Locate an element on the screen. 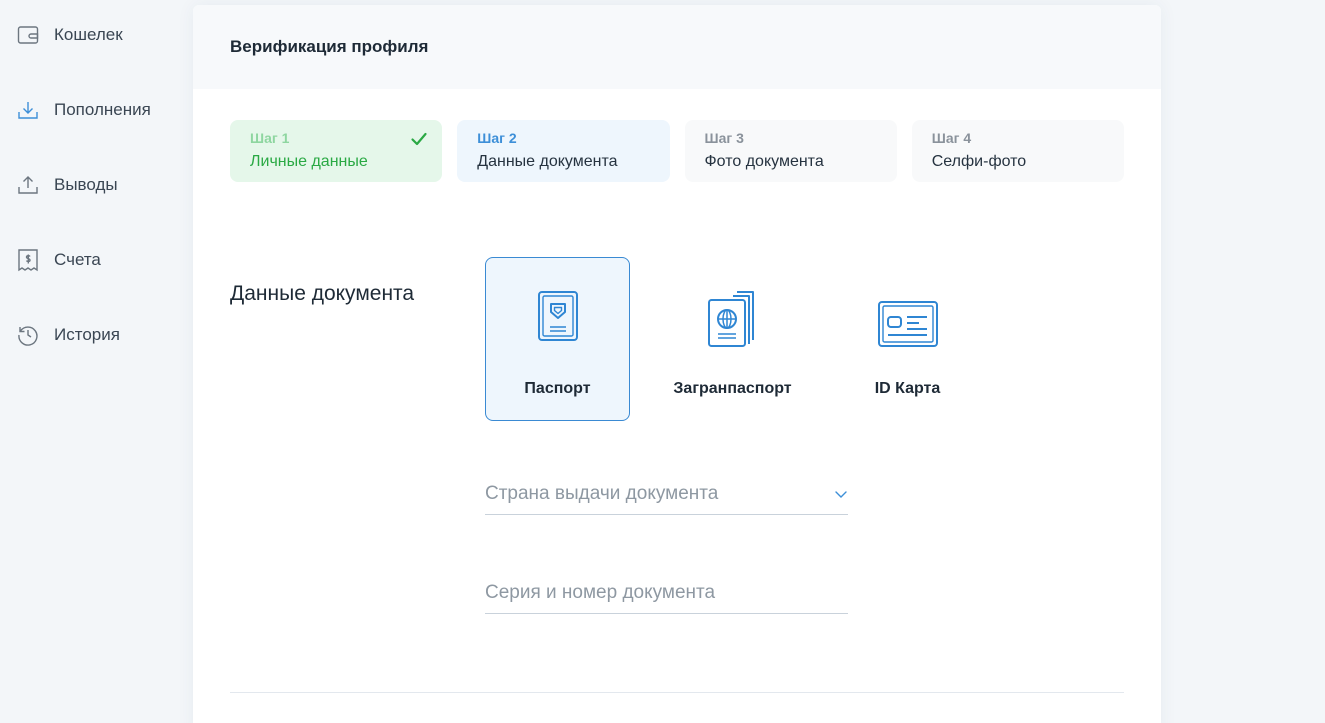  document-option-label: ID Карта is located at coordinates (907, 388).